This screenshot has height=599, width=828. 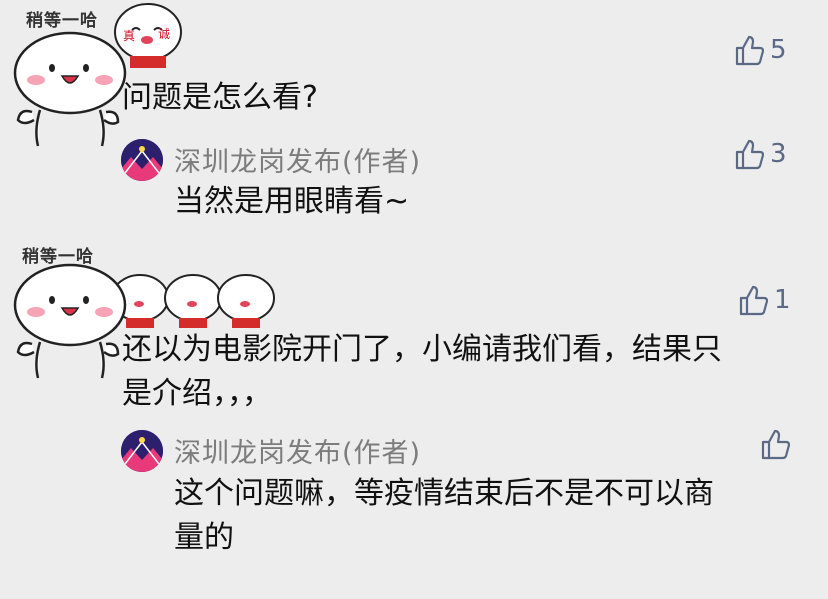 What do you see at coordinates (444, 493) in the screenshot?
I see `reply-text-line: 这个问题嘛，等疫情结束后不是不可以商` at bounding box center [444, 493].